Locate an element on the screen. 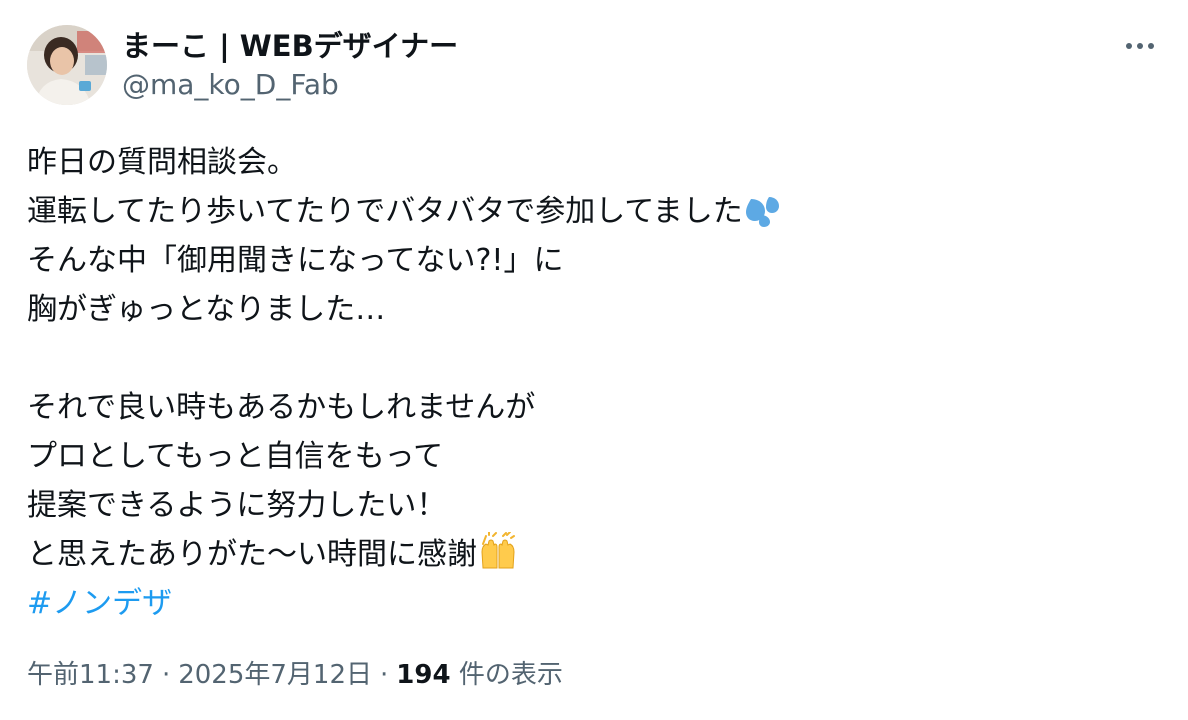  avatar is located at coordinates (67, 65).